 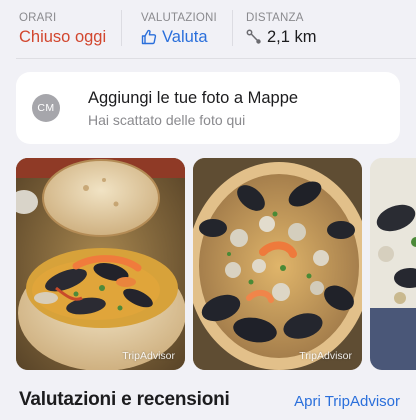 I want to click on ratings-column: VALUTAZIONI Valuta, so click(x=176, y=28).